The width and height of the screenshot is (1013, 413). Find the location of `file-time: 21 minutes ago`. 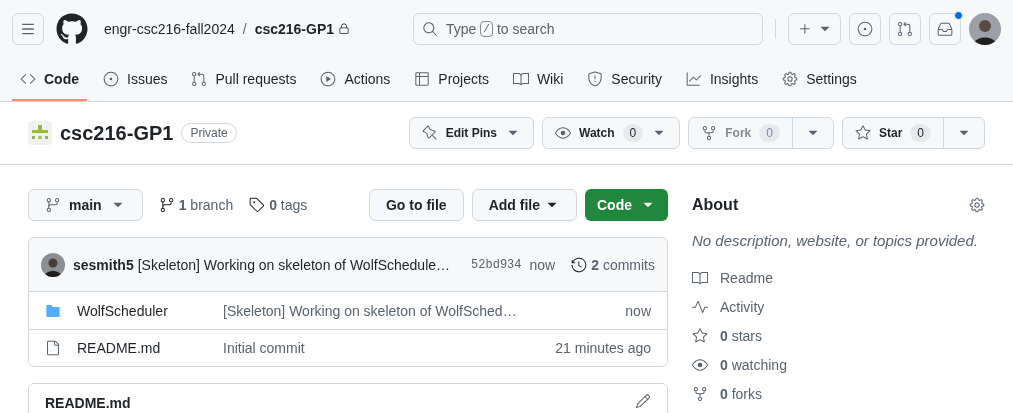

file-time: 21 minutes ago is located at coordinates (603, 348).